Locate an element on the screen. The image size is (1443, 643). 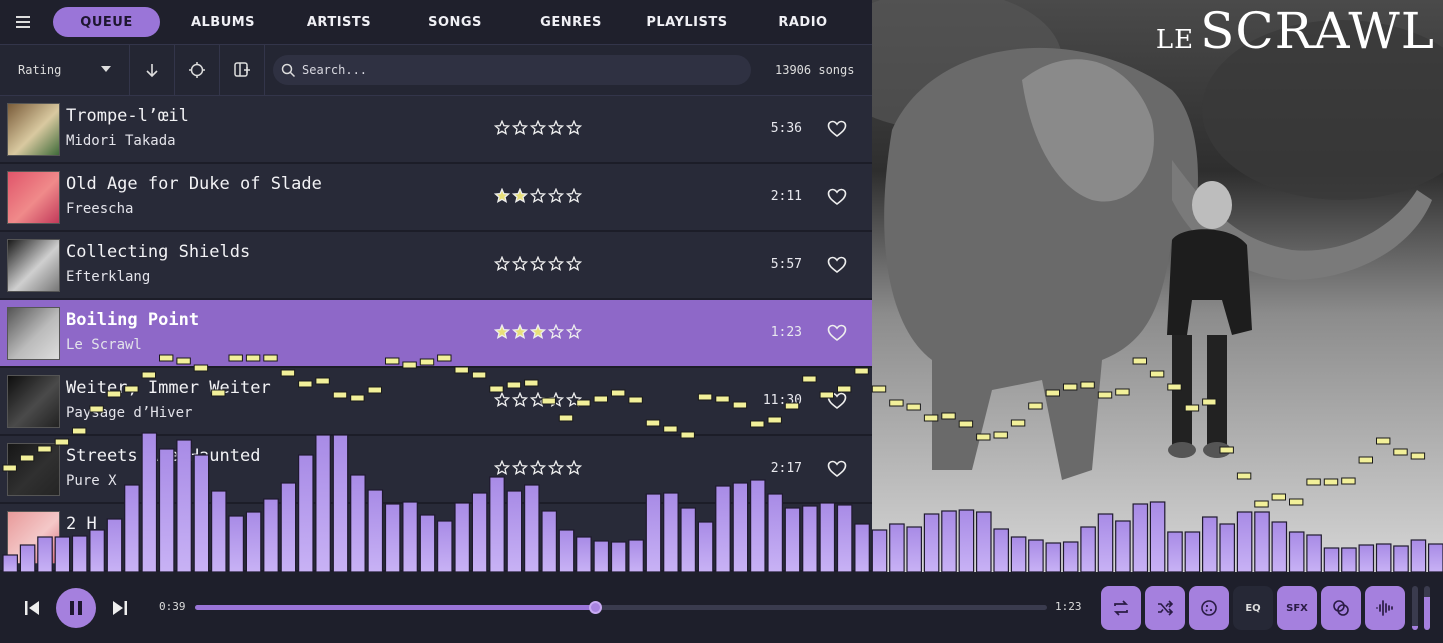
song-count: 13906 songs is located at coordinates (815, 70).